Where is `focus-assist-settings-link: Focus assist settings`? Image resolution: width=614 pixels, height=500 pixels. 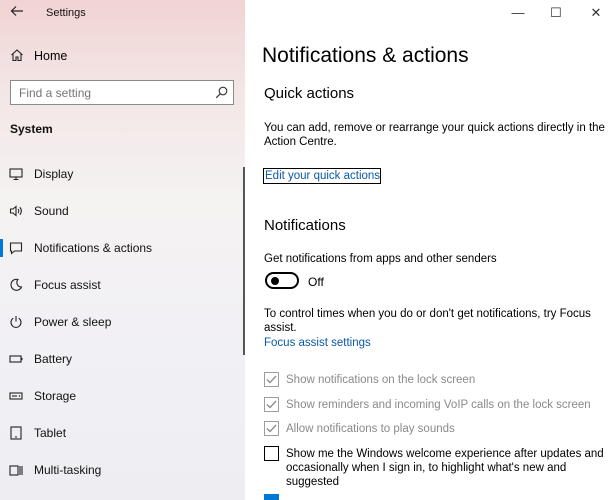
focus-assist-settings-link: Focus assist settings is located at coordinates (317, 343).